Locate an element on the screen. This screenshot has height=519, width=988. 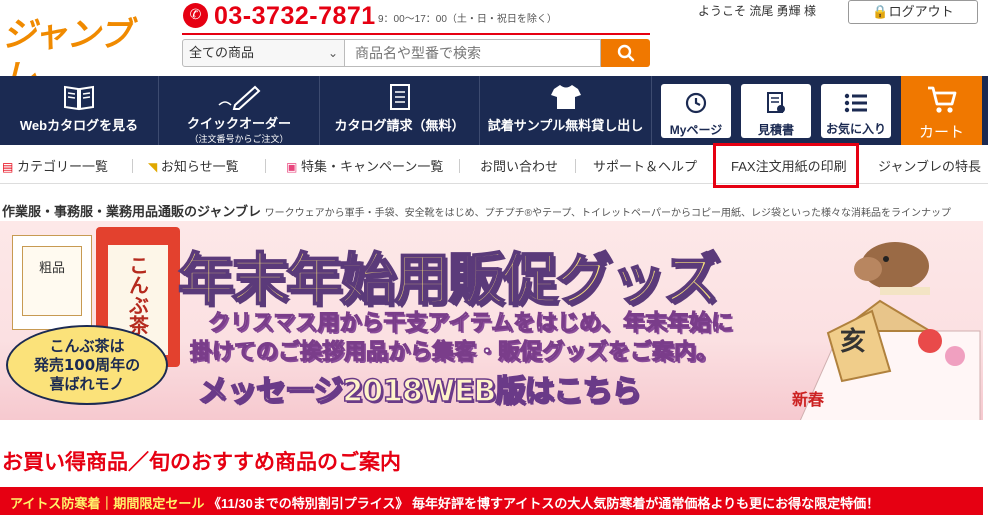
sale-highlight: アイトス防寒着｜期間限定セール is located at coordinates (107, 503).